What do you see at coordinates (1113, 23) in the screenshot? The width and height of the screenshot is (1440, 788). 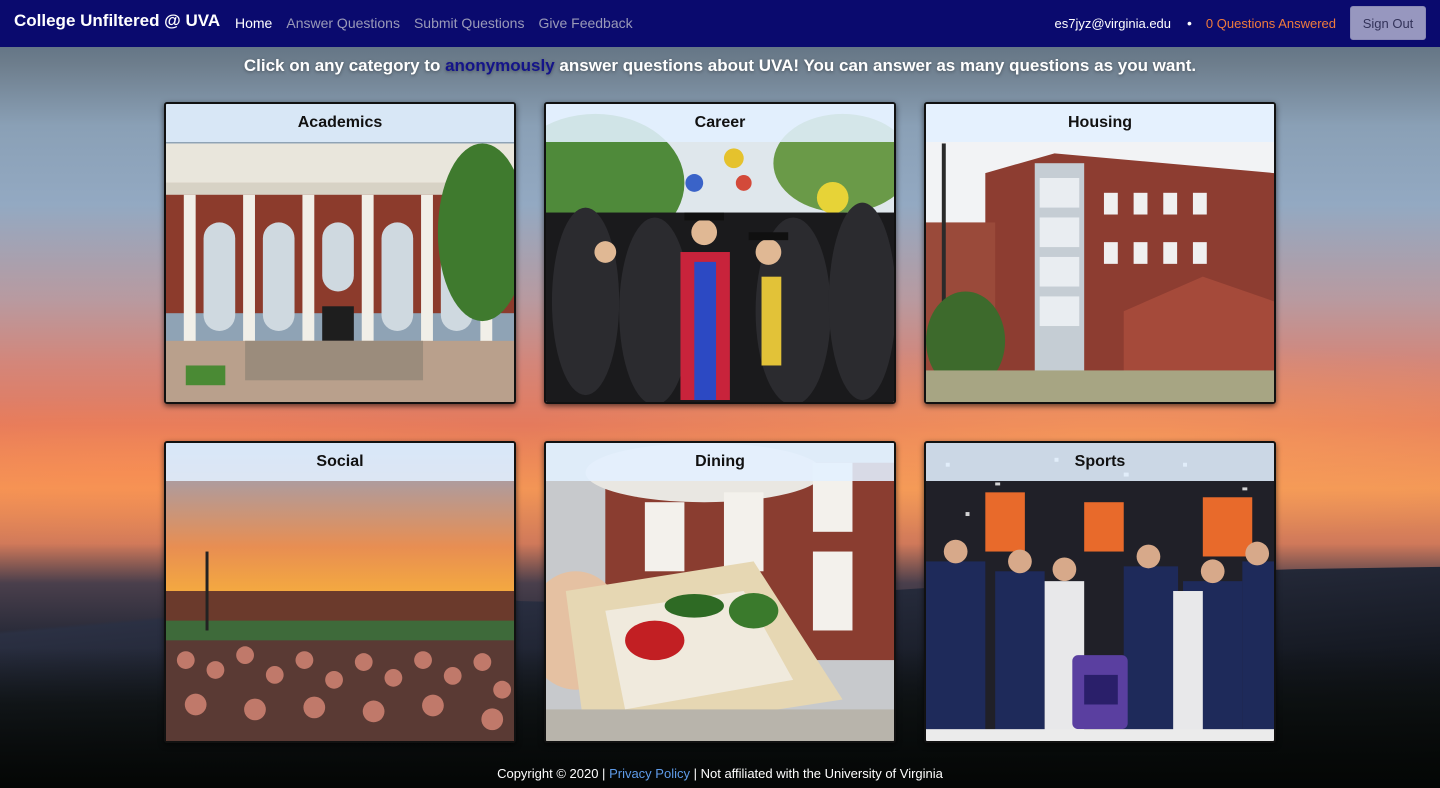 I see `user-email: es7jyz@virginia.edu` at bounding box center [1113, 23].